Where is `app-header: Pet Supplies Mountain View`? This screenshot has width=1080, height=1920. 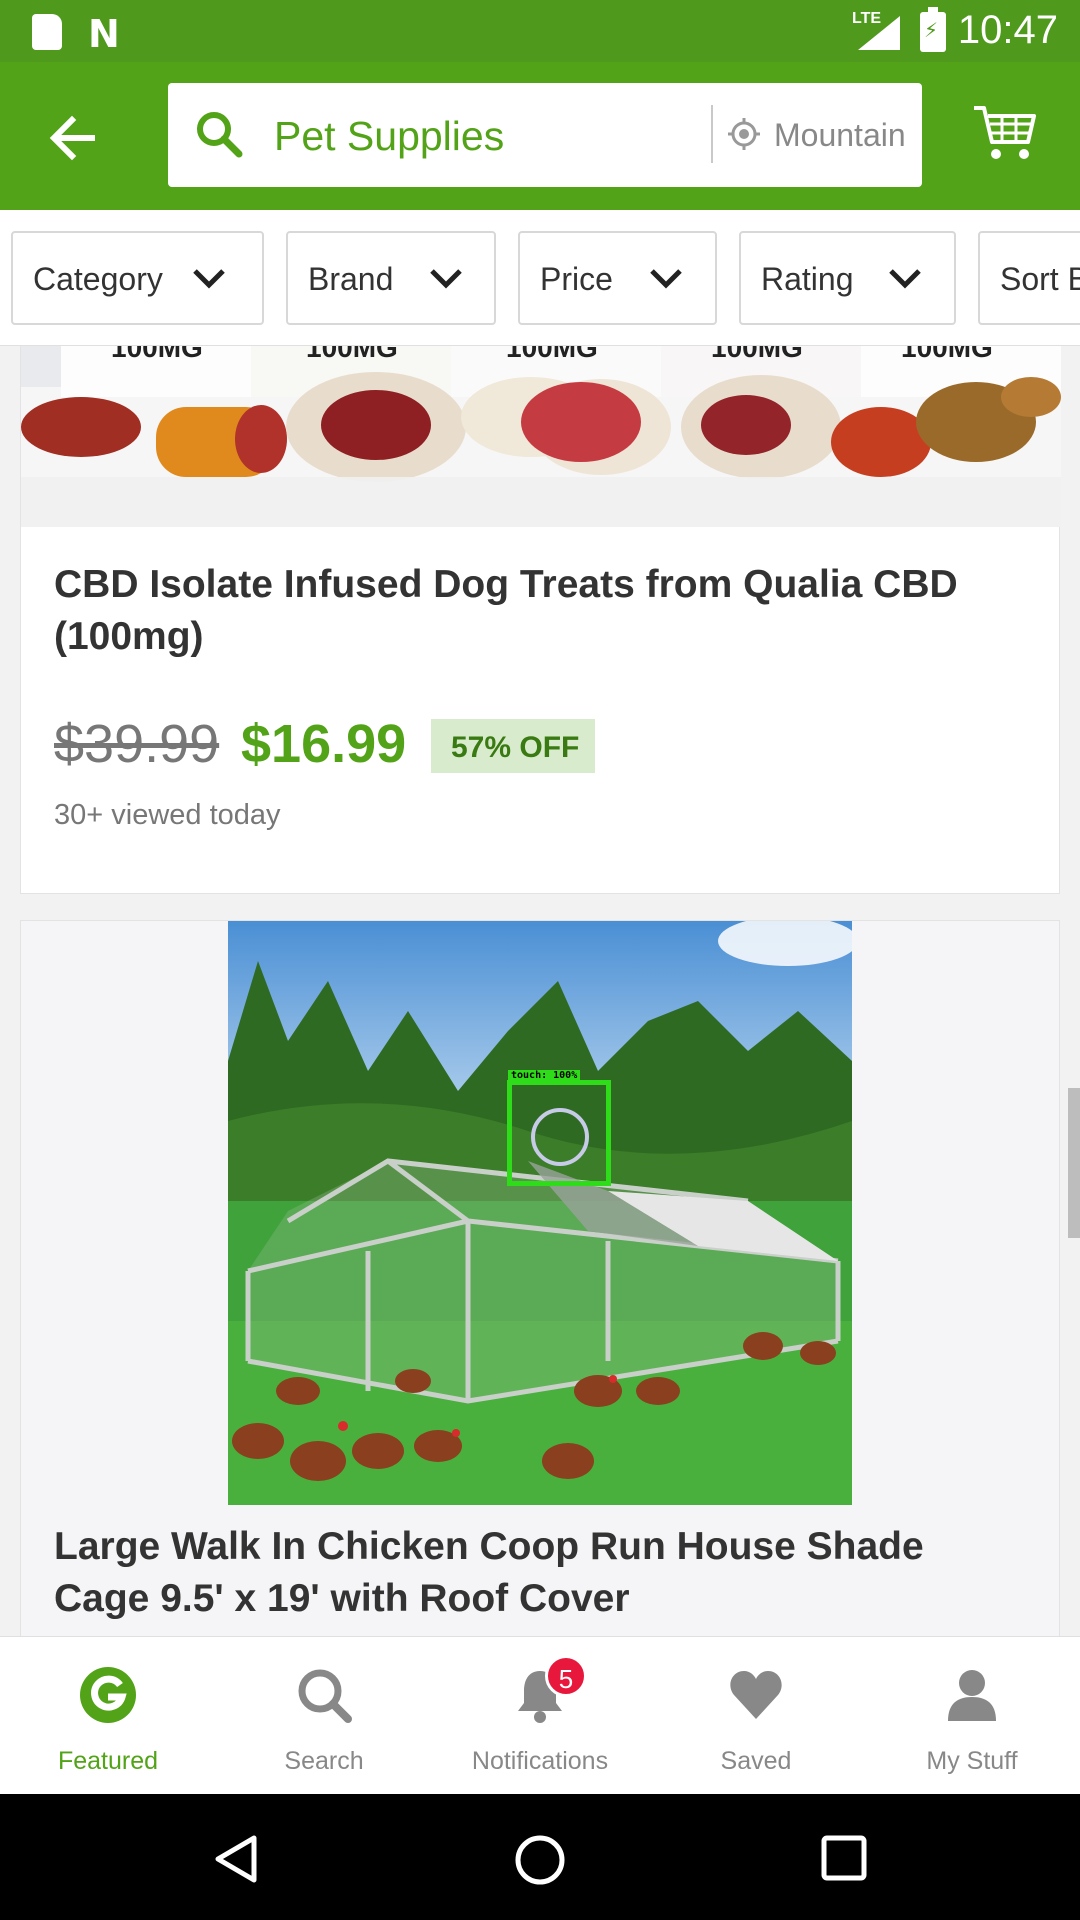 app-header: Pet Supplies Mountain View is located at coordinates (540, 136).